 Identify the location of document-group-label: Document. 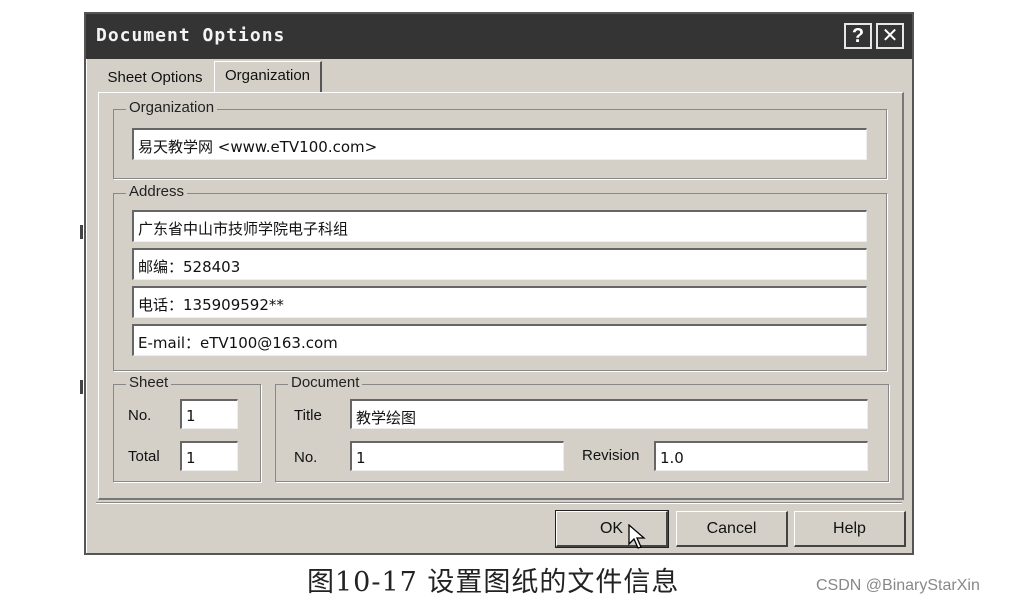
(325, 382).